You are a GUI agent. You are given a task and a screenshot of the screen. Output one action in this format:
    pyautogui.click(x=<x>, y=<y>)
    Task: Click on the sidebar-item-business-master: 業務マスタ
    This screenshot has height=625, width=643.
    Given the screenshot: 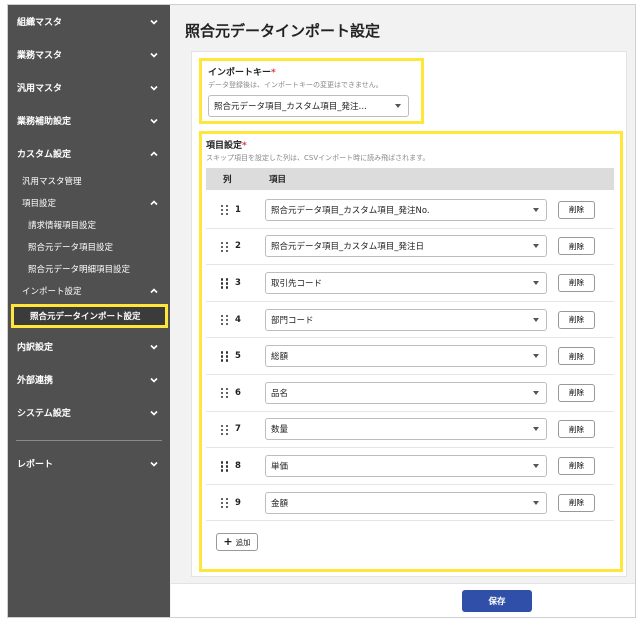 What is the action you would take?
    pyautogui.click(x=89, y=54)
    